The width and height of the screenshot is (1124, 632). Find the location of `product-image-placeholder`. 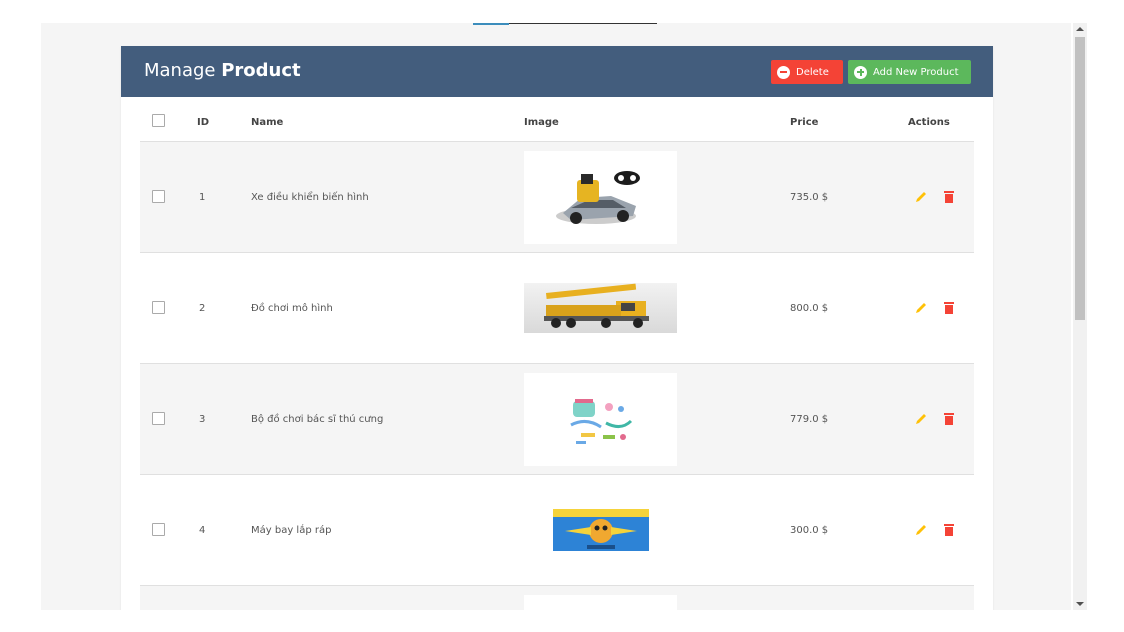

product-image-placeholder is located at coordinates (600, 602).